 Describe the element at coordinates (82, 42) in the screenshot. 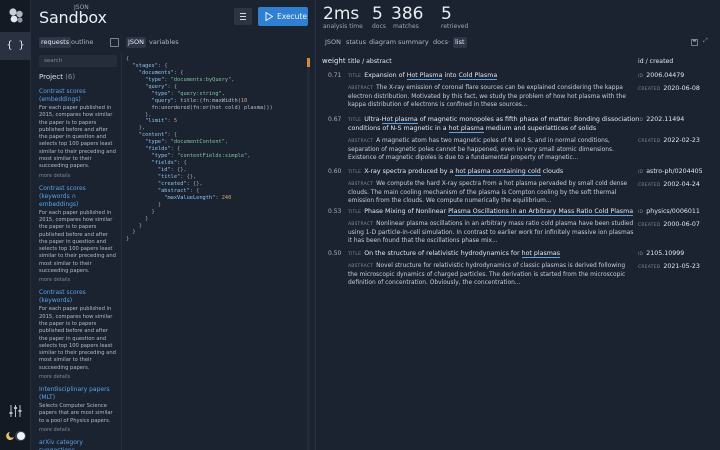

I see `tab-outline: outline` at that location.